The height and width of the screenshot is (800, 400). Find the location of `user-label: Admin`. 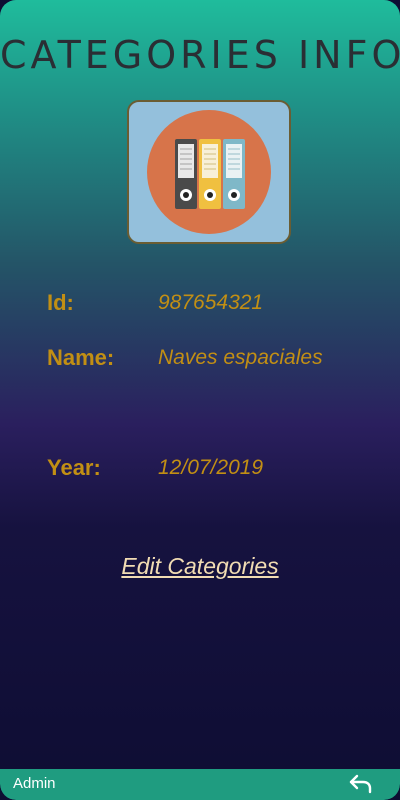

user-label: Admin is located at coordinates (34, 783).